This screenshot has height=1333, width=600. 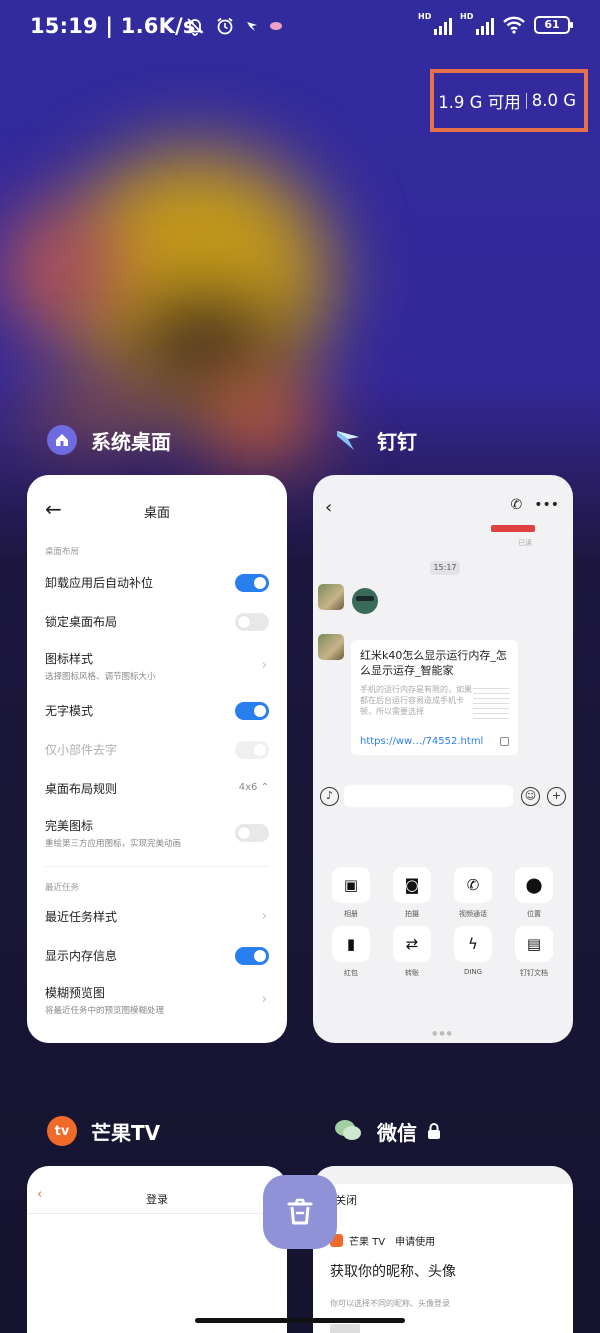 I want to click on setting-row: 仅小部件去字, so click(x=157, y=749).